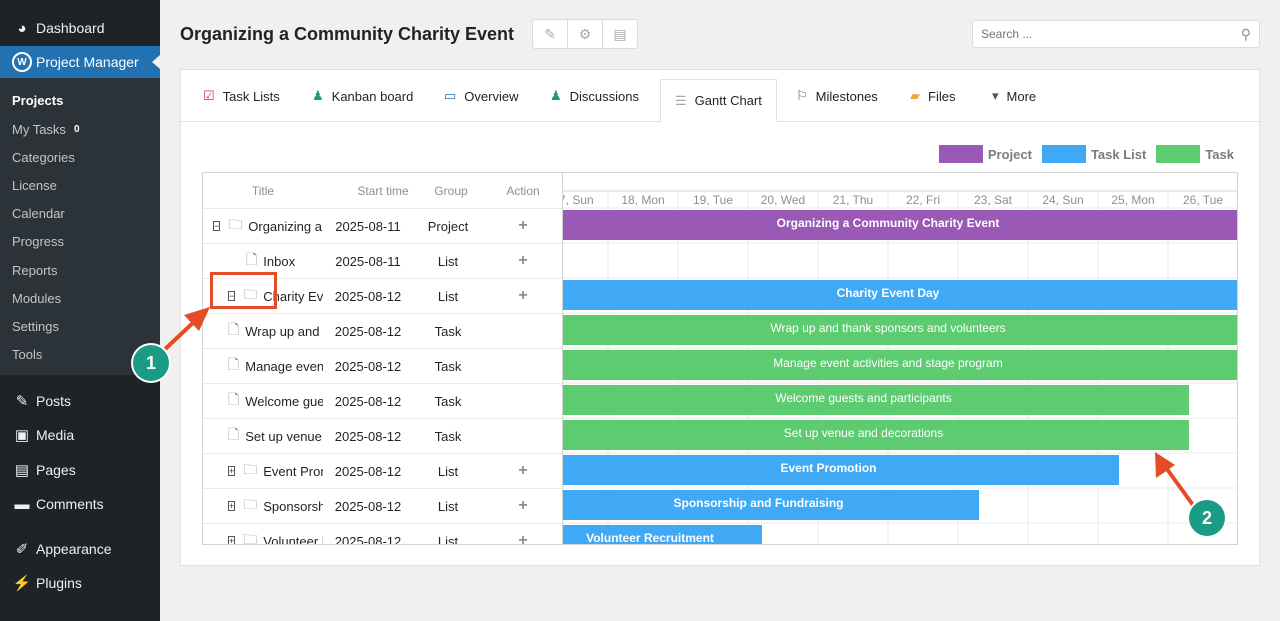 Image resolution: width=1280 pixels, height=621 pixels. What do you see at coordinates (35, 326) in the screenshot?
I see `submenu-item: Settings` at bounding box center [35, 326].